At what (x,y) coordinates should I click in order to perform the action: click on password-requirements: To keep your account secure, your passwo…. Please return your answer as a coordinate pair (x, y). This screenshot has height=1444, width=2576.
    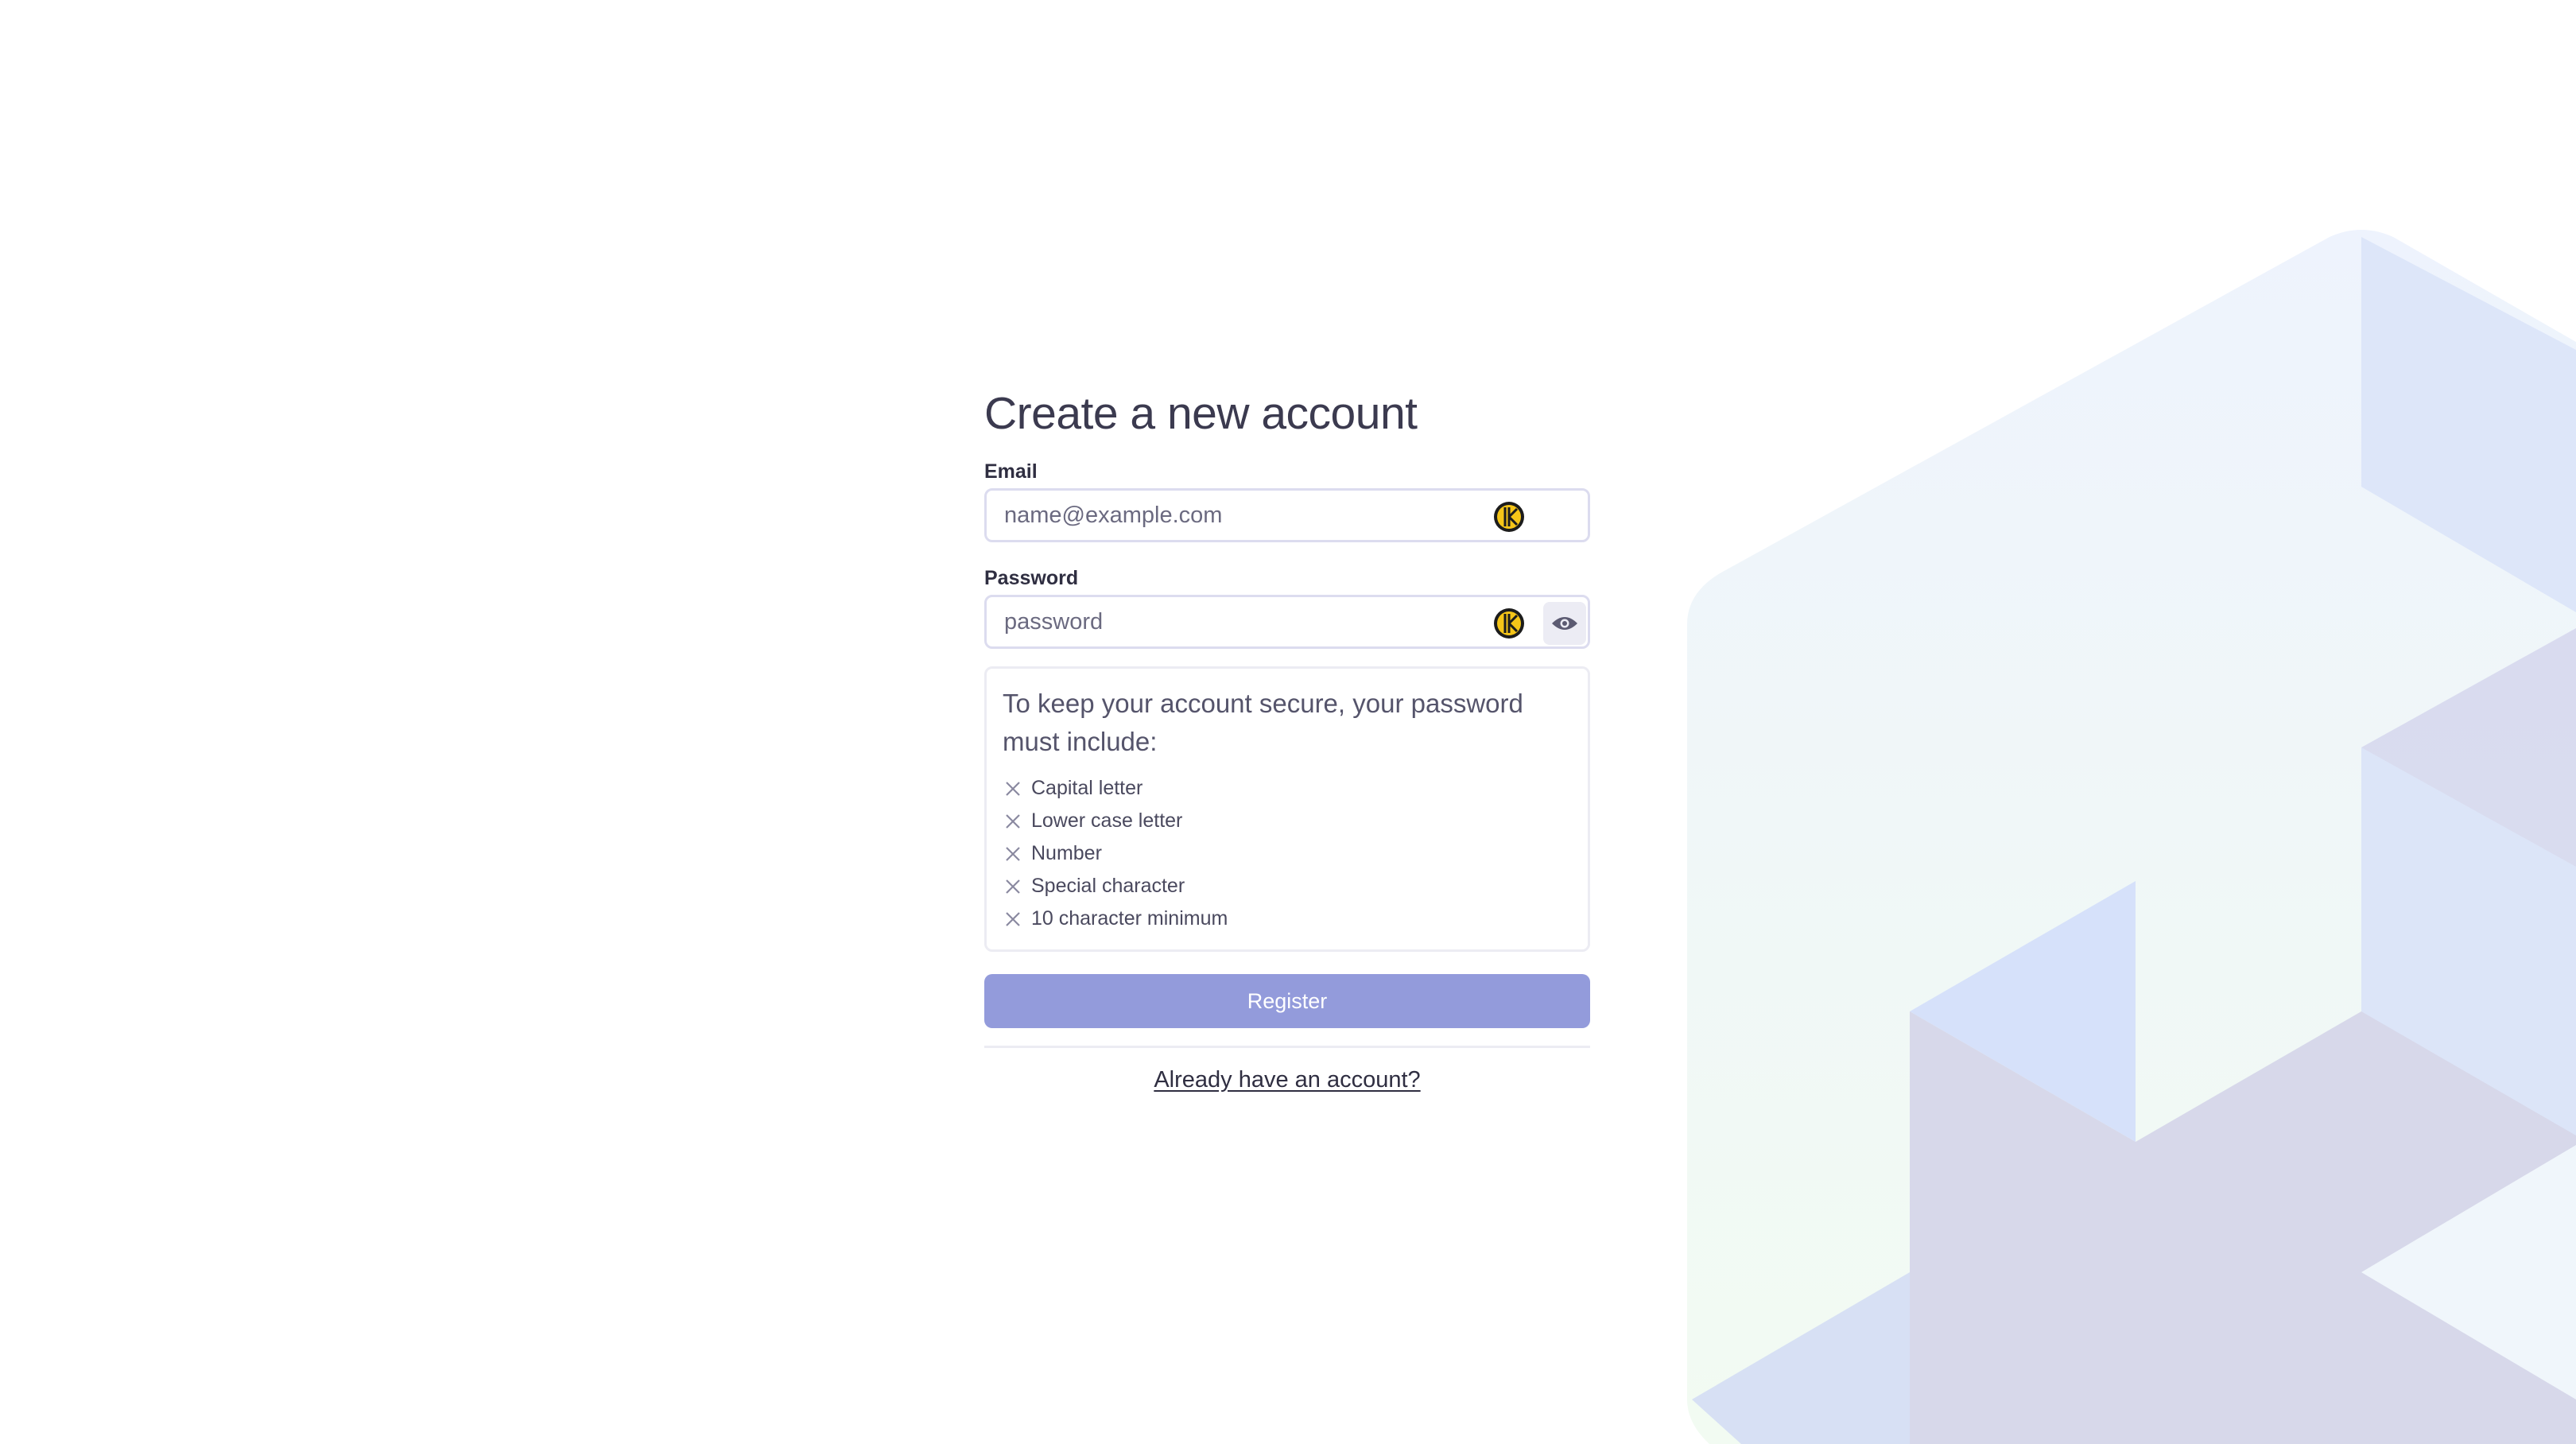
    Looking at the image, I should click on (1287, 809).